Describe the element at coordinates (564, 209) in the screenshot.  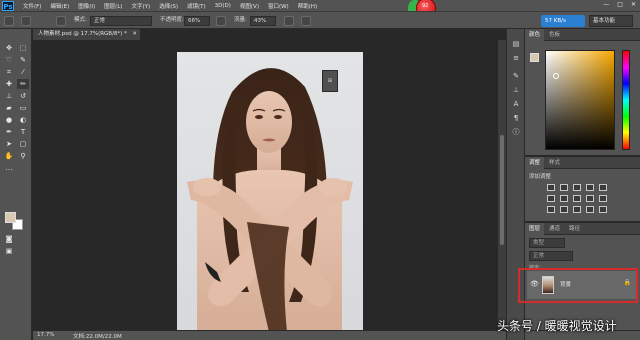
I see `posterize-icon` at that location.